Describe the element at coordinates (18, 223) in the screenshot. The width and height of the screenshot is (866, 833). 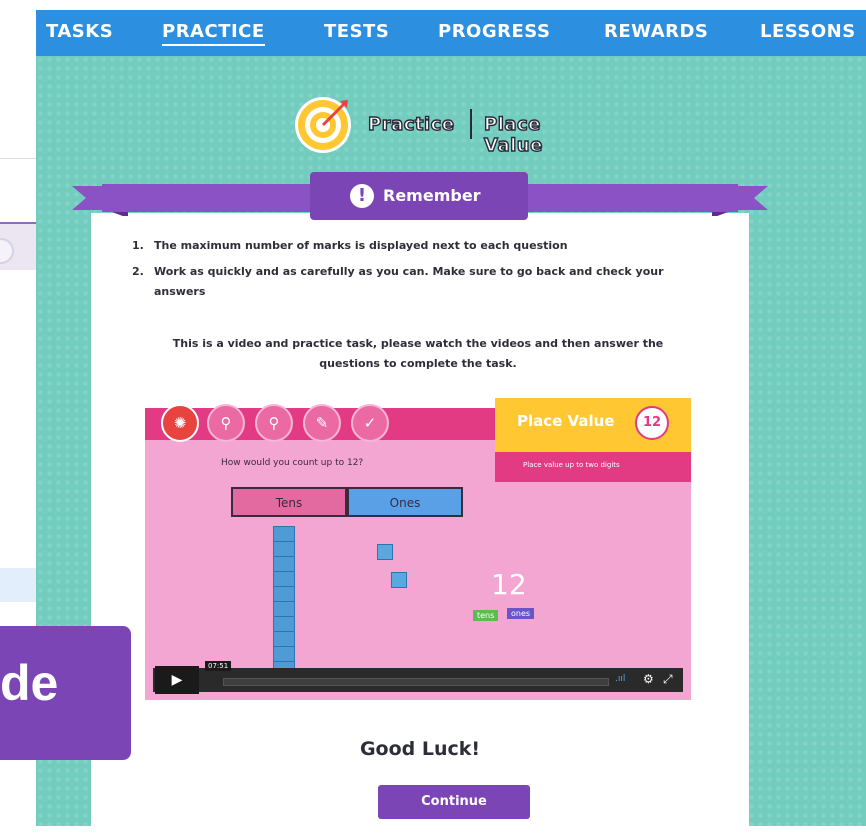
I see `toolbar-accent` at that location.